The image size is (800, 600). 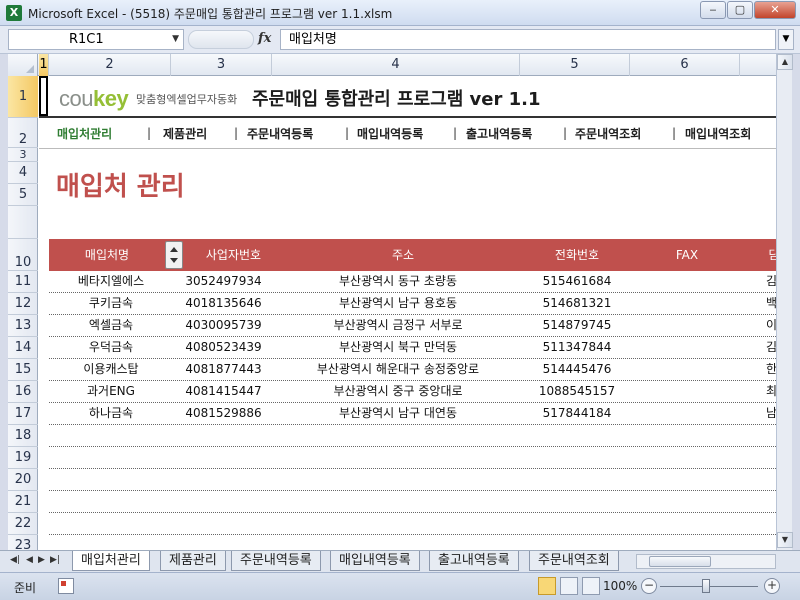 I want to click on cell-address: 부산광역시 금정구 서부로, so click(x=398, y=326).